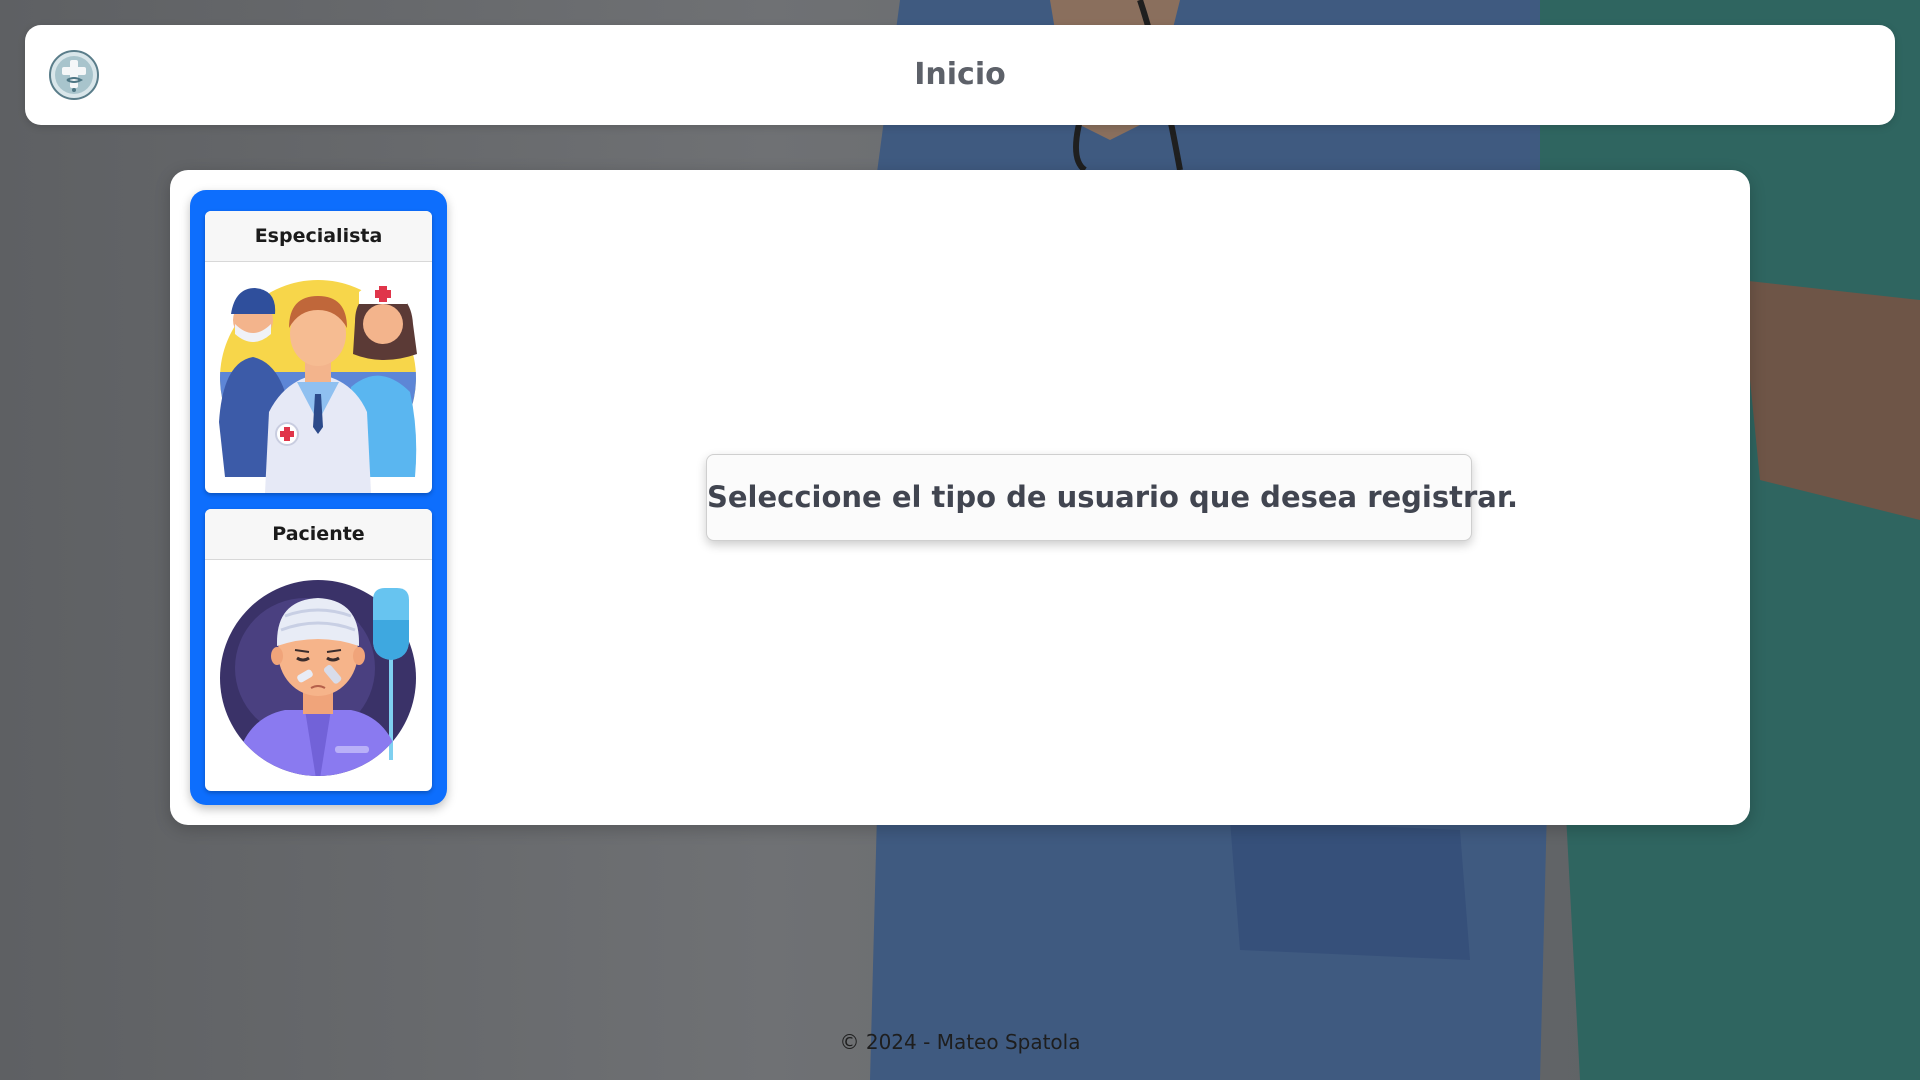 This screenshot has height=1080, width=1920. I want to click on top-navbar: Inicio, so click(960, 75).